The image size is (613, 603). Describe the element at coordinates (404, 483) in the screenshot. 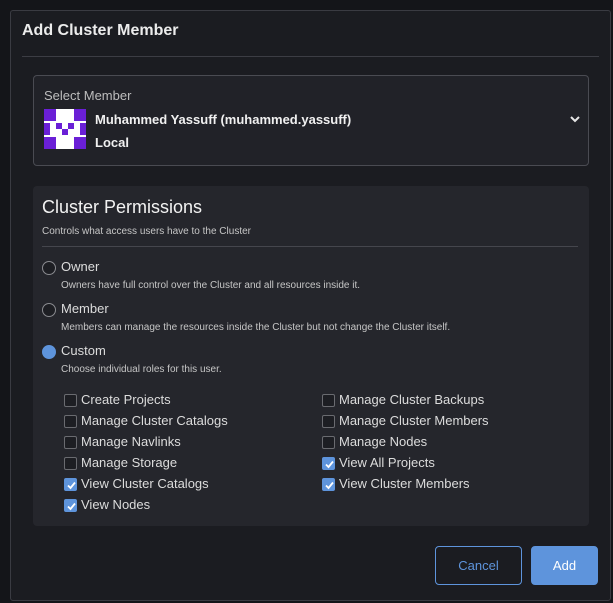

I see `permission-label: View Cluster Members` at that location.